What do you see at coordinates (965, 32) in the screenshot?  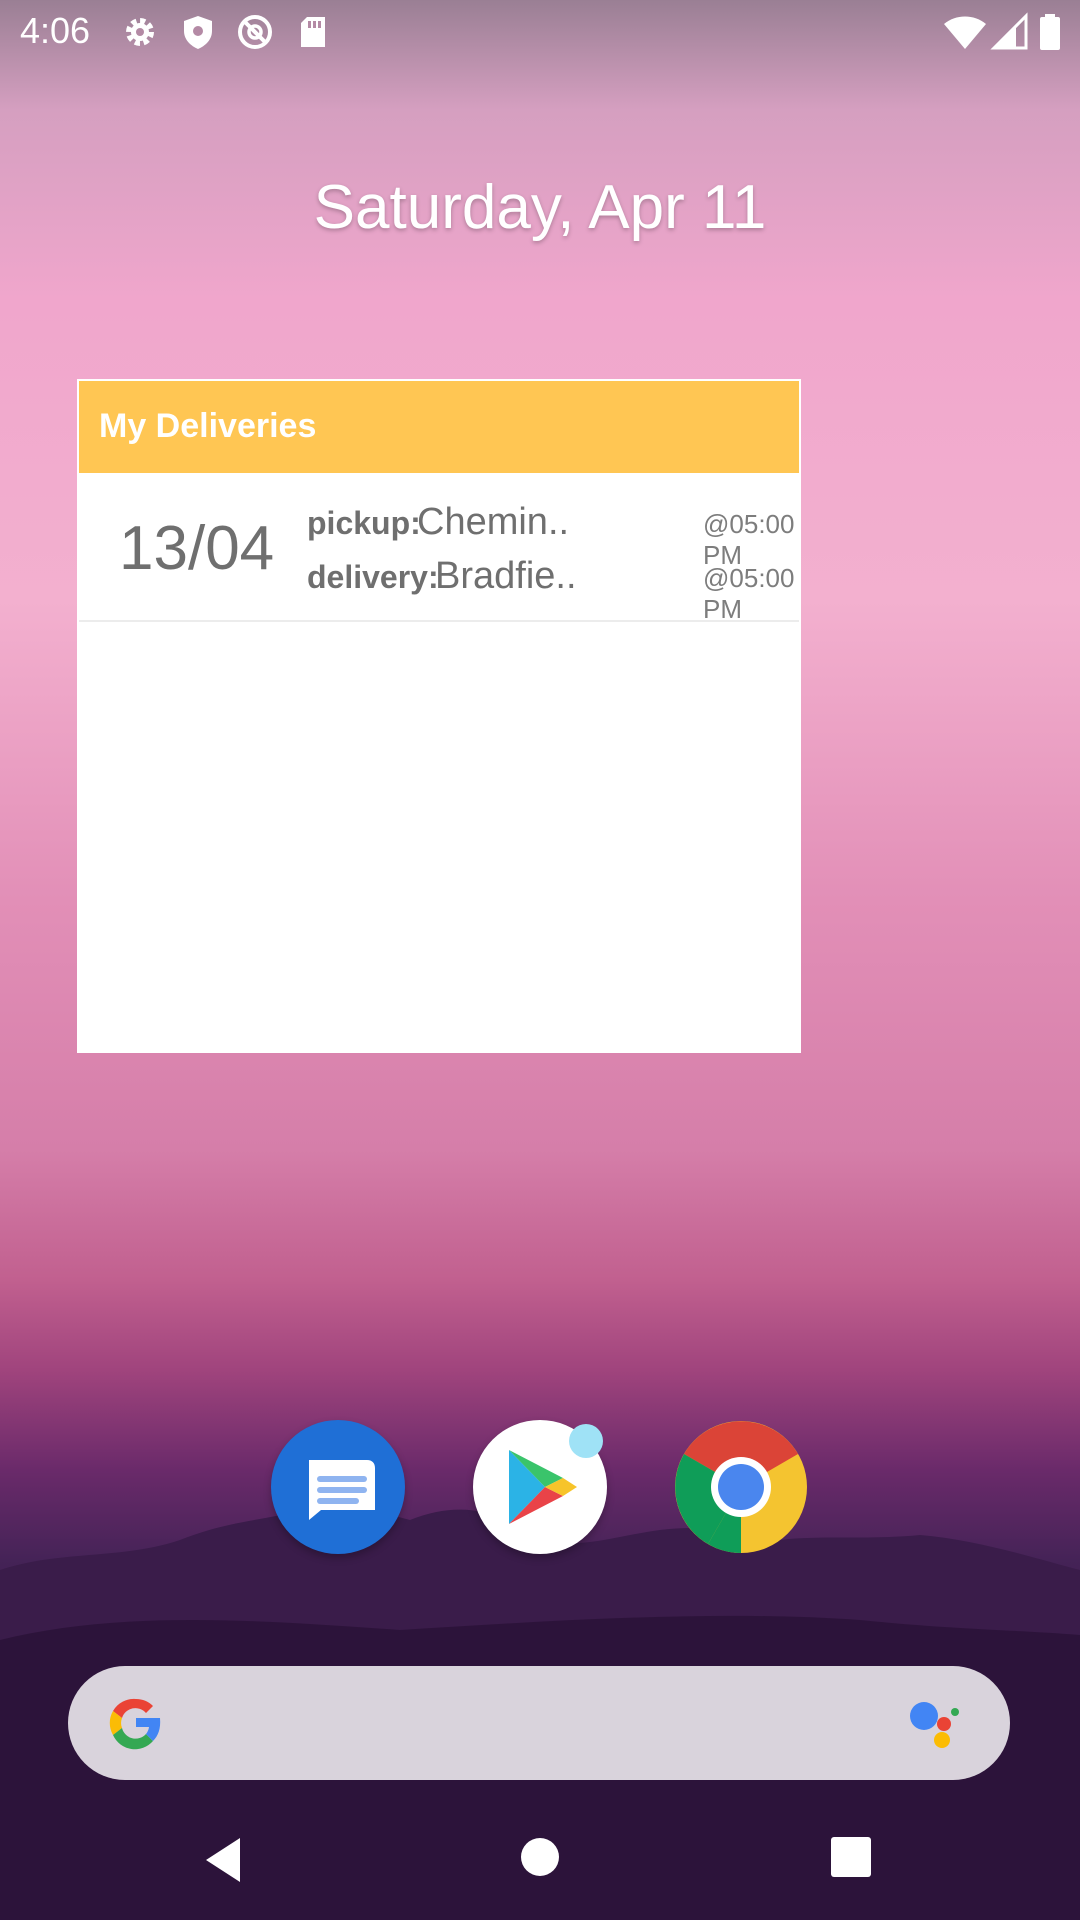 I see `wifi-icon` at bounding box center [965, 32].